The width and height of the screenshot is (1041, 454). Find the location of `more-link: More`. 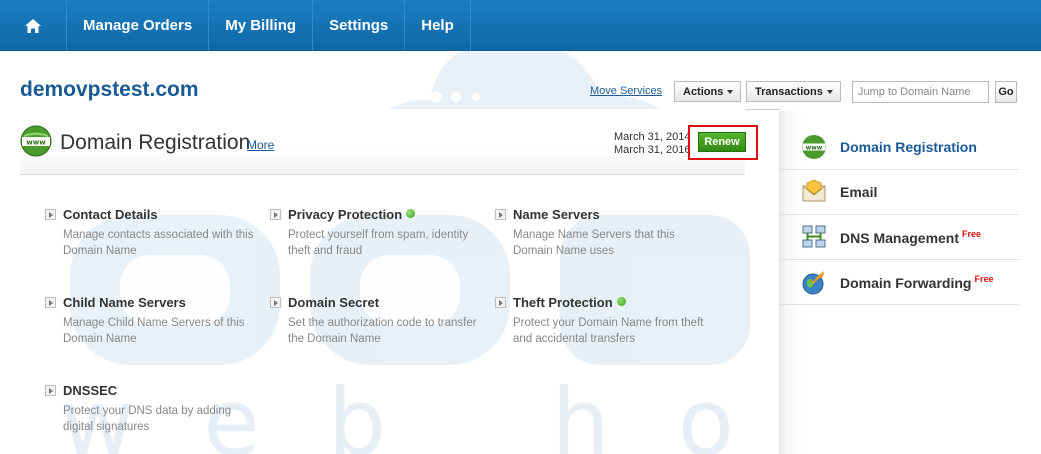

more-link: More is located at coordinates (260, 145).